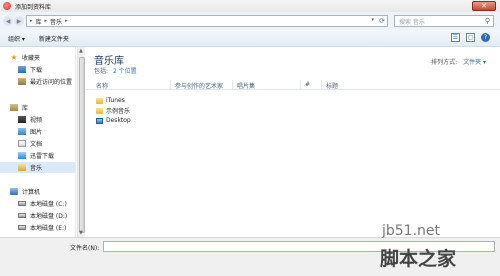 This screenshot has height=276, width=500. I want to click on sidebar-item-label: 库, so click(25, 108).